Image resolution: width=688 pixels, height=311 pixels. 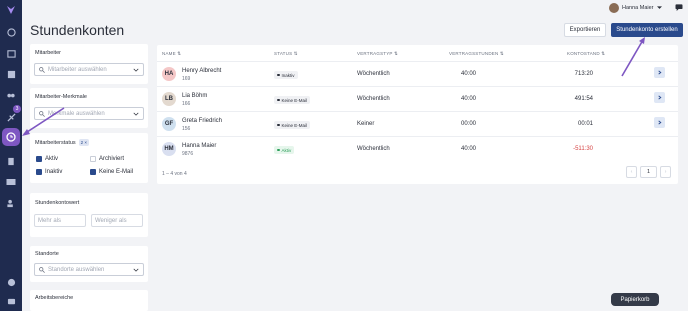 I want to click on notification-badge: 3, so click(x=17, y=109).